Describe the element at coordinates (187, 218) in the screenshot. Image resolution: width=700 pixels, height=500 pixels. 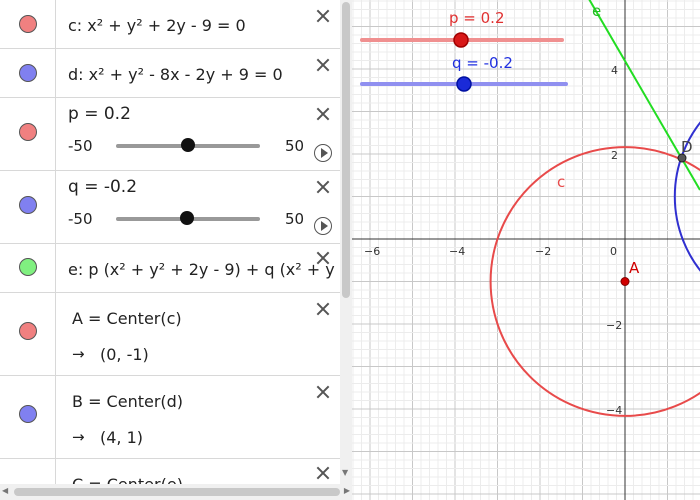
I see `slider-knob-q` at that location.